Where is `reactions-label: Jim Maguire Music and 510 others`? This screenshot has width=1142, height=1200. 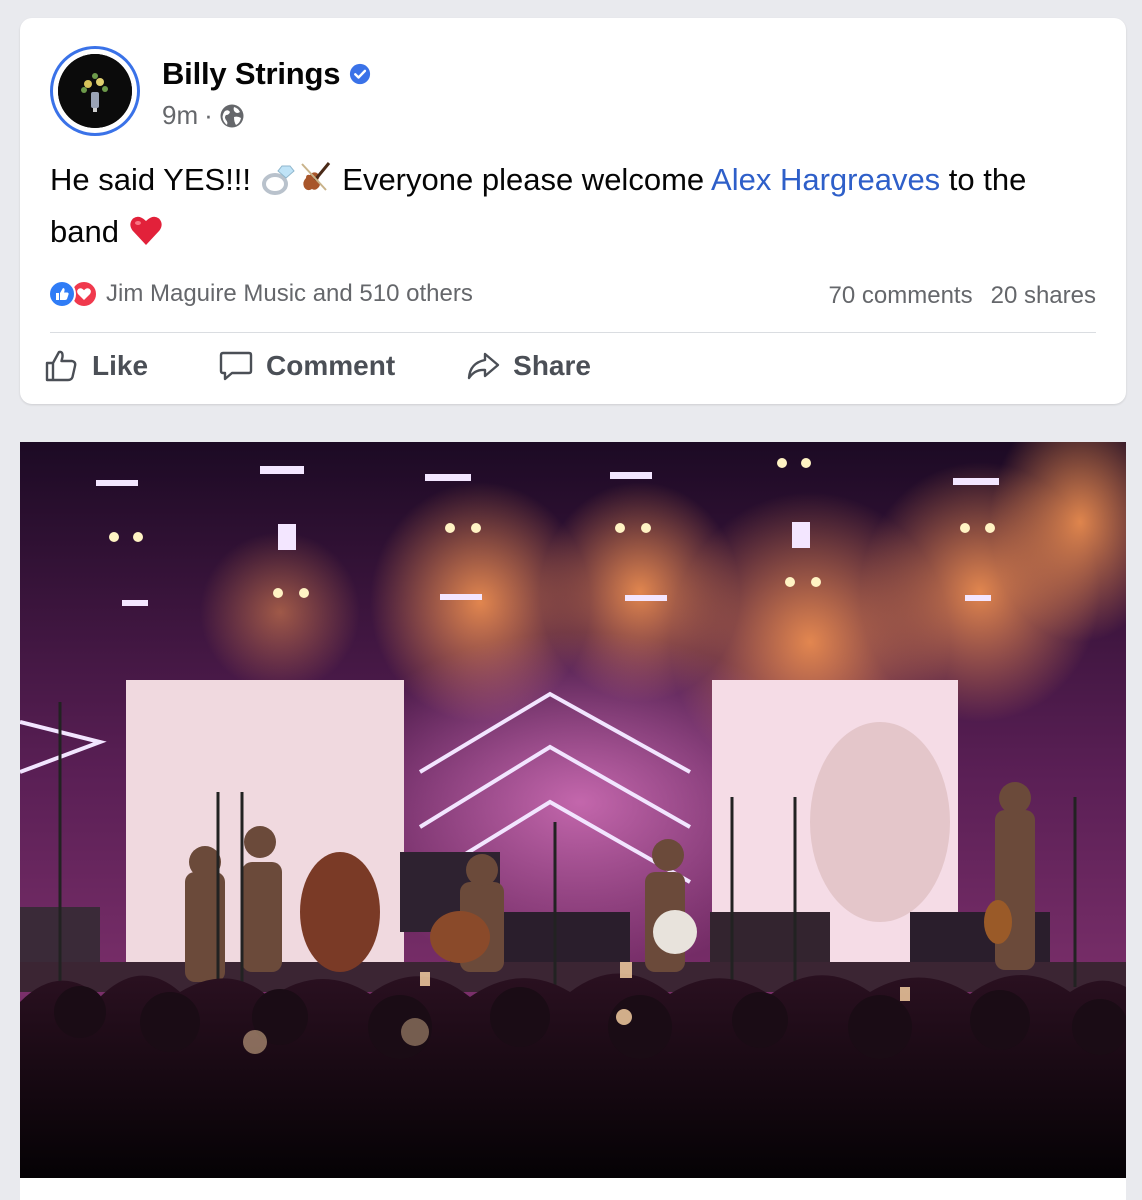
reactions-label: Jim Maguire Music and 510 others is located at coordinates (289, 293).